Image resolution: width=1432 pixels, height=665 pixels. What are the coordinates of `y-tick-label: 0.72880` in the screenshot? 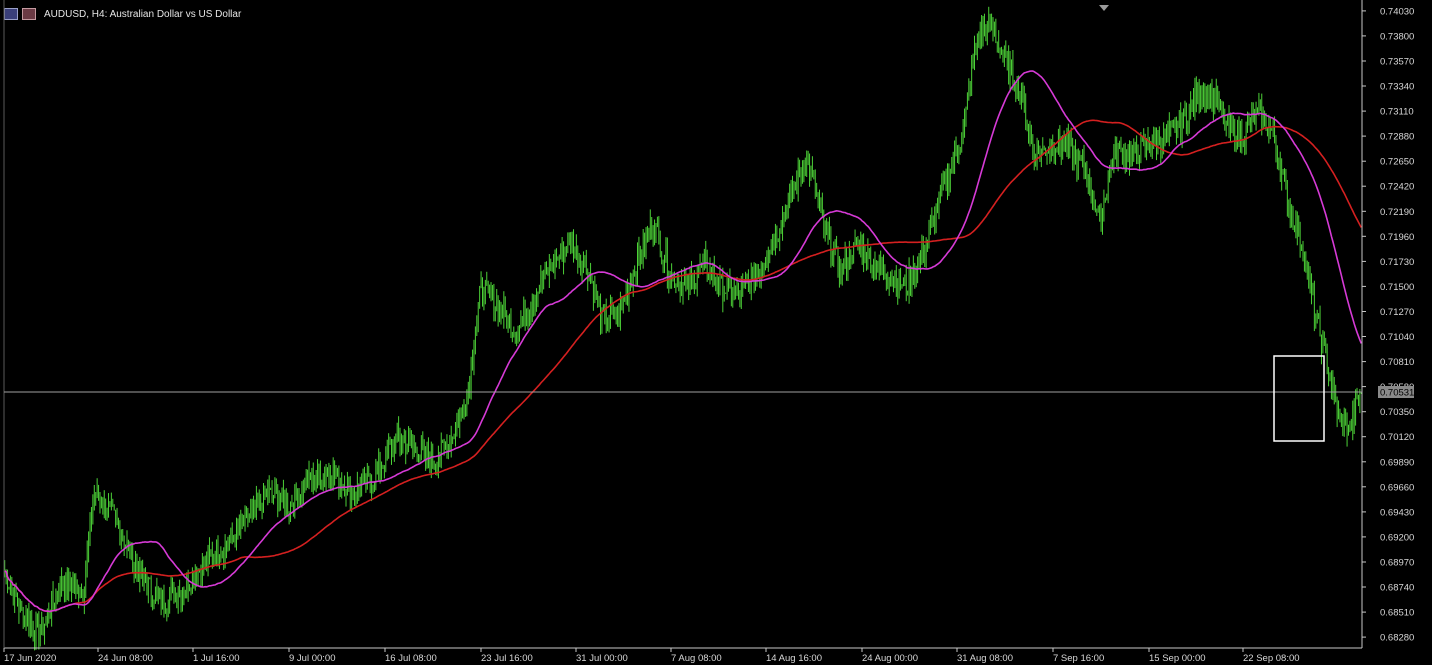 It's located at (1397, 137).